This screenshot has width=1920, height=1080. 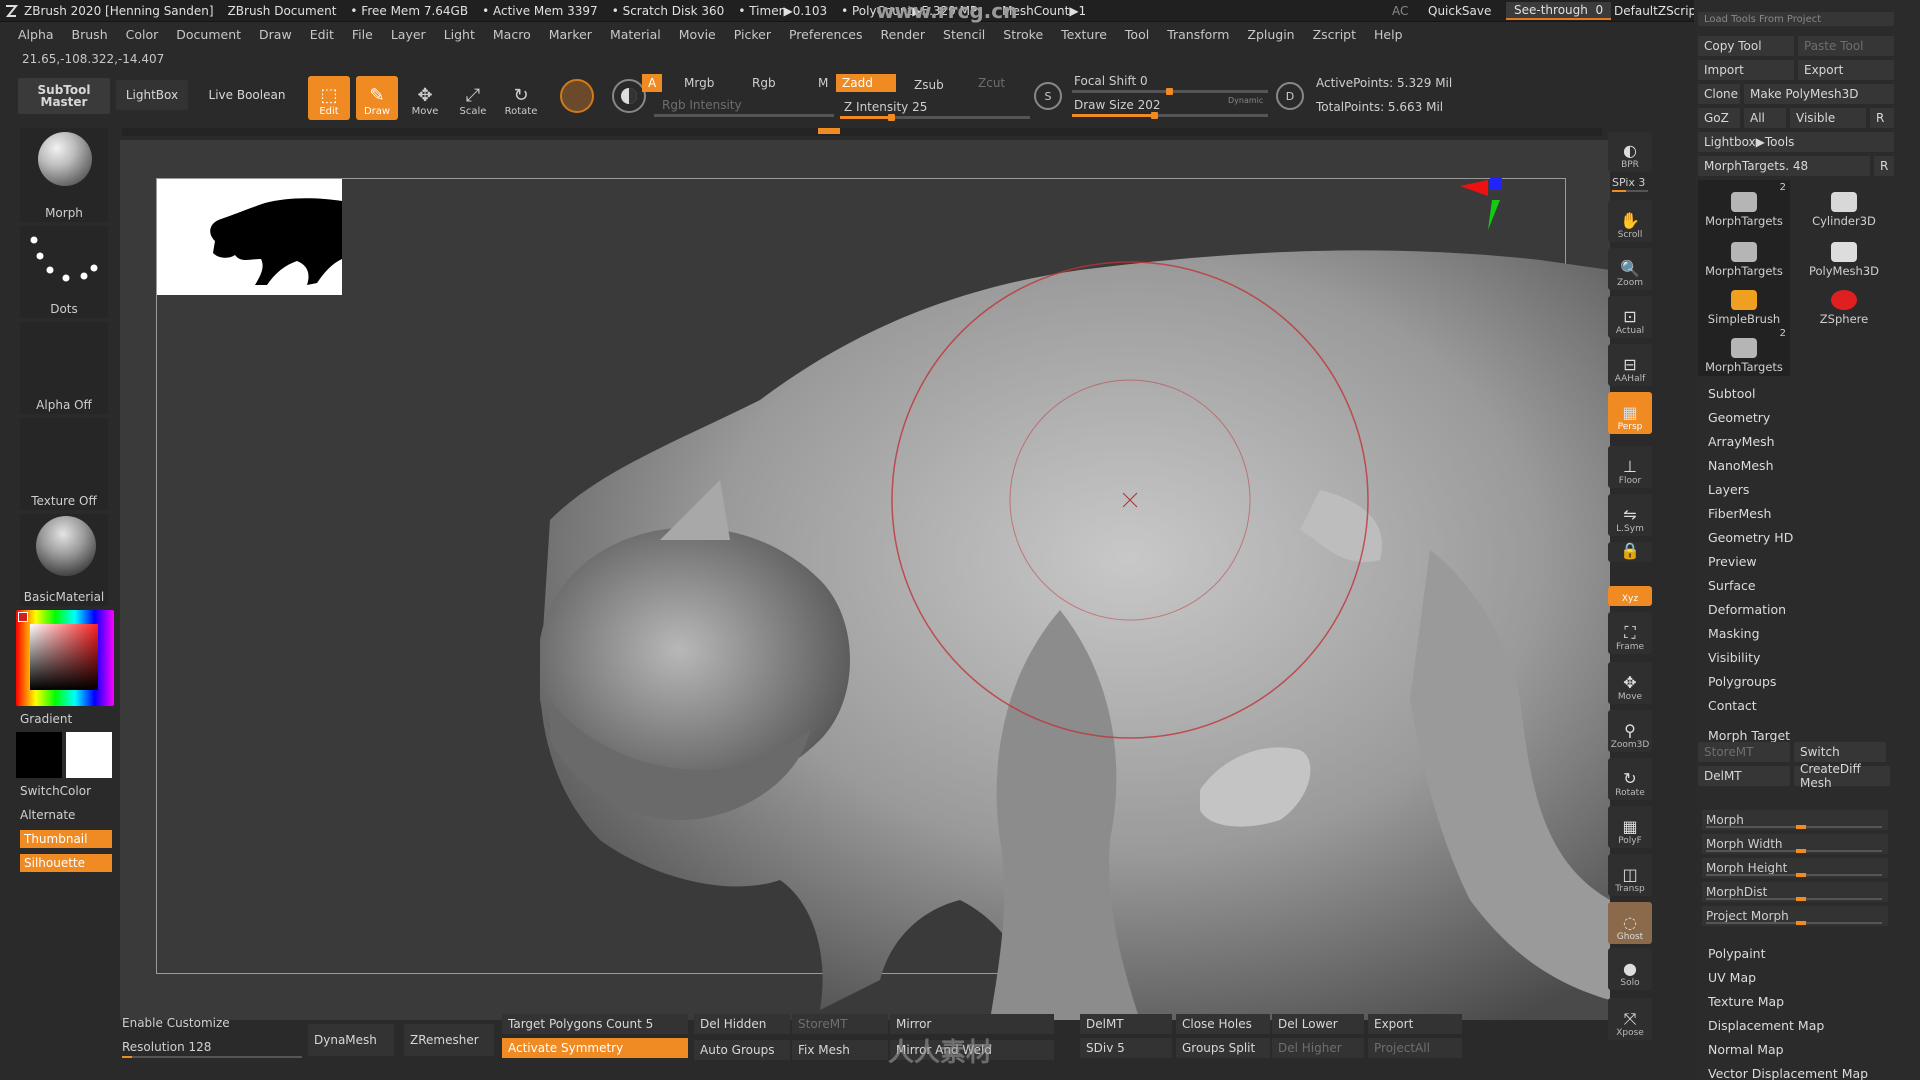 What do you see at coordinates (1728, 489) in the screenshot?
I see `tool-menu-layers: Layers` at bounding box center [1728, 489].